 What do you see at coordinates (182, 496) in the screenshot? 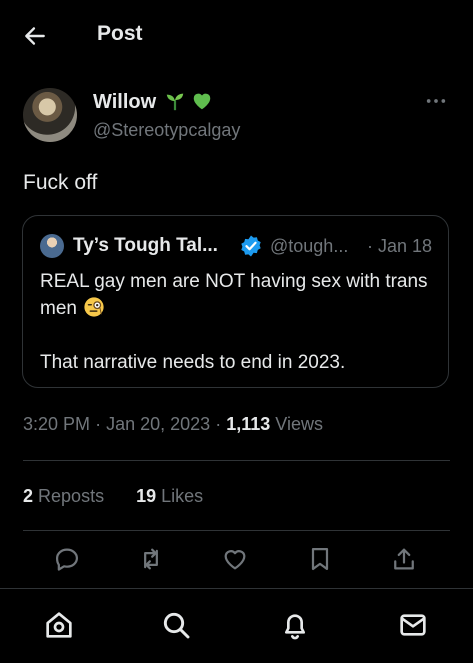
I see `likes-label: Likes` at bounding box center [182, 496].